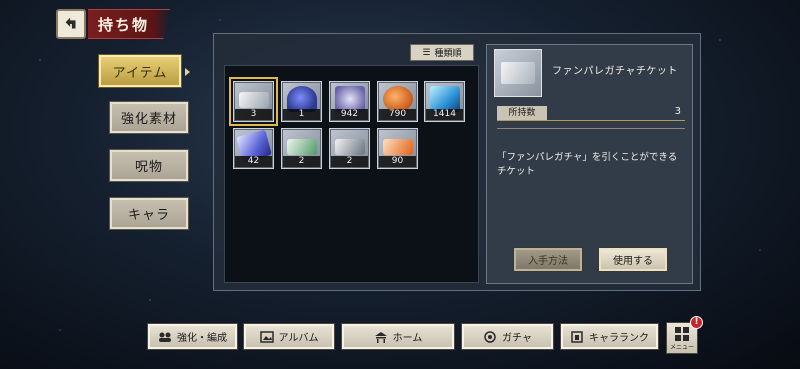 This screenshot has height=369, width=800. What do you see at coordinates (253, 114) in the screenshot?
I see `item-count: 3` at bounding box center [253, 114].